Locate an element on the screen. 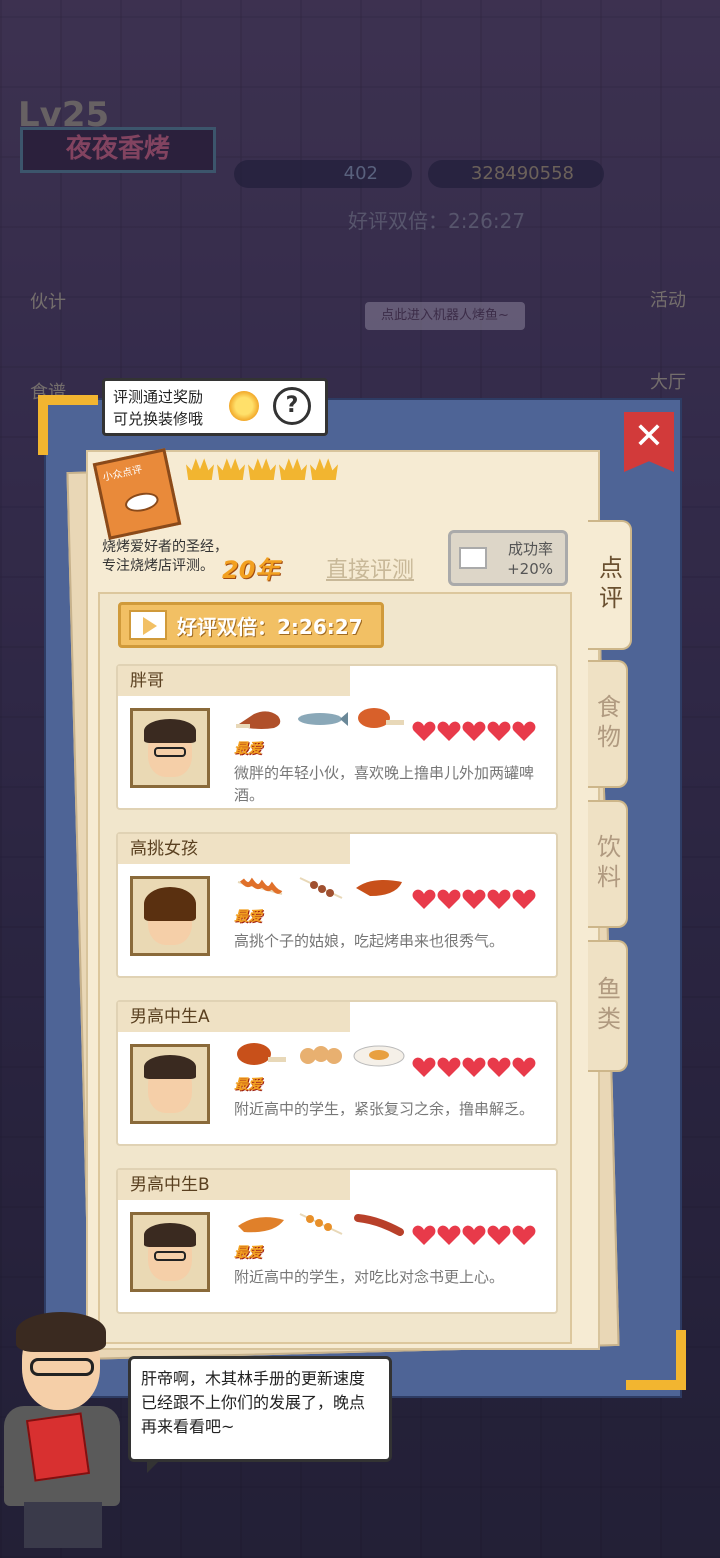 This screenshot has height=1558, width=720. guide-character is located at coordinates (64, 1434).